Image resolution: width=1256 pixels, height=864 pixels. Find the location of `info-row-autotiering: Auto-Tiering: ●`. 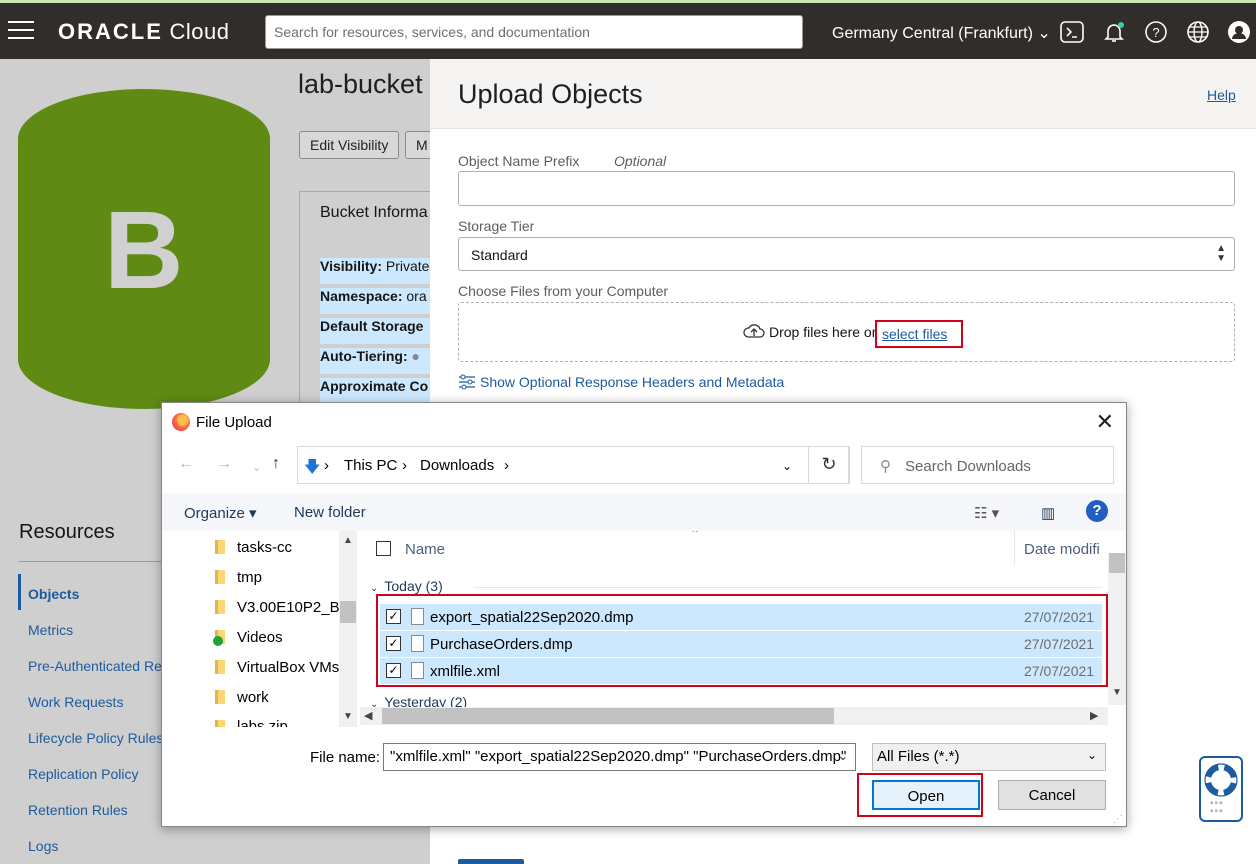

info-row-autotiering: Auto-Tiering: ● is located at coordinates (375, 361).